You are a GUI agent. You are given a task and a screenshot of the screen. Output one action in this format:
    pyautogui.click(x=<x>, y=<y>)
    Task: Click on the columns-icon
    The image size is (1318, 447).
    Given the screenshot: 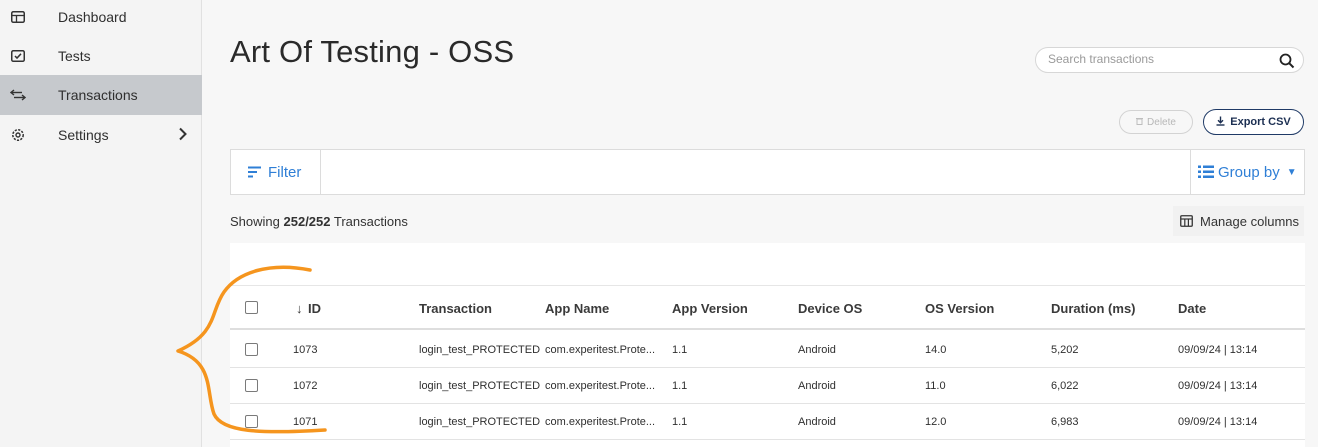 What is the action you would take?
    pyautogui.click(x=1186, y=221)
    